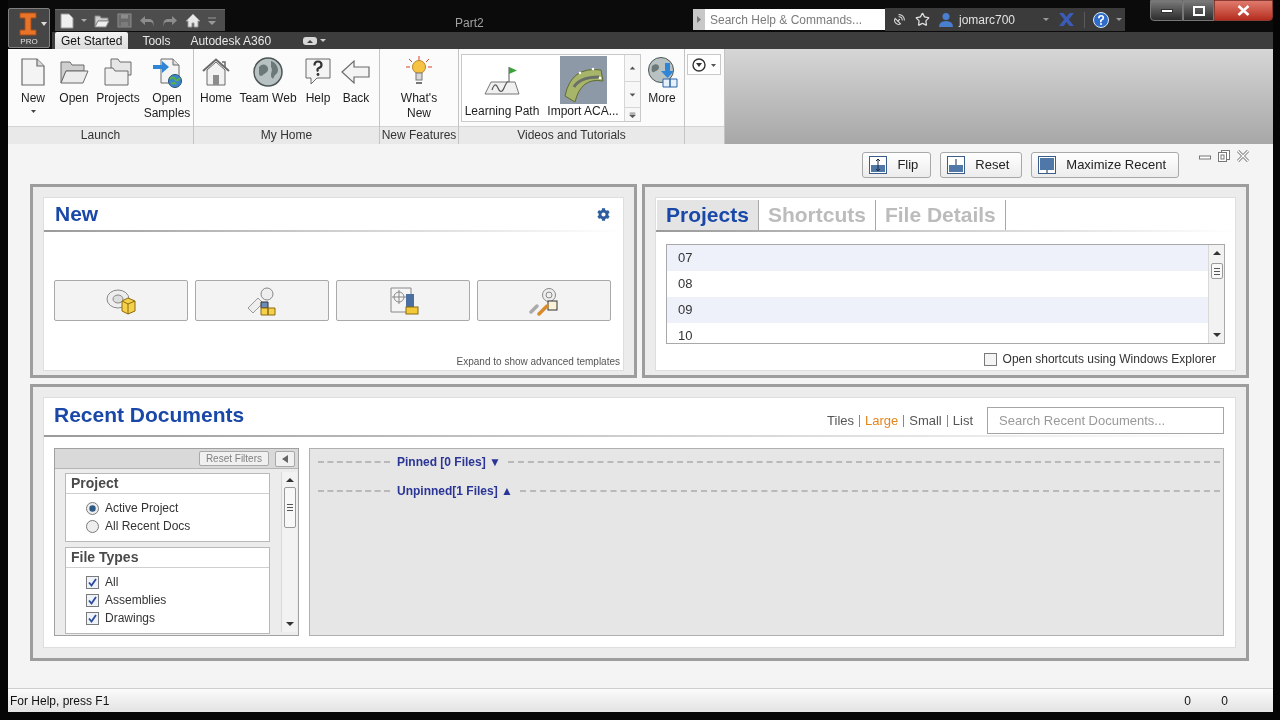 This screenshot has height=720, width=1280. Describe the element at coordinates (92, 40) in the screenshot. I see `ribbon-tab: Get Started` at that location.